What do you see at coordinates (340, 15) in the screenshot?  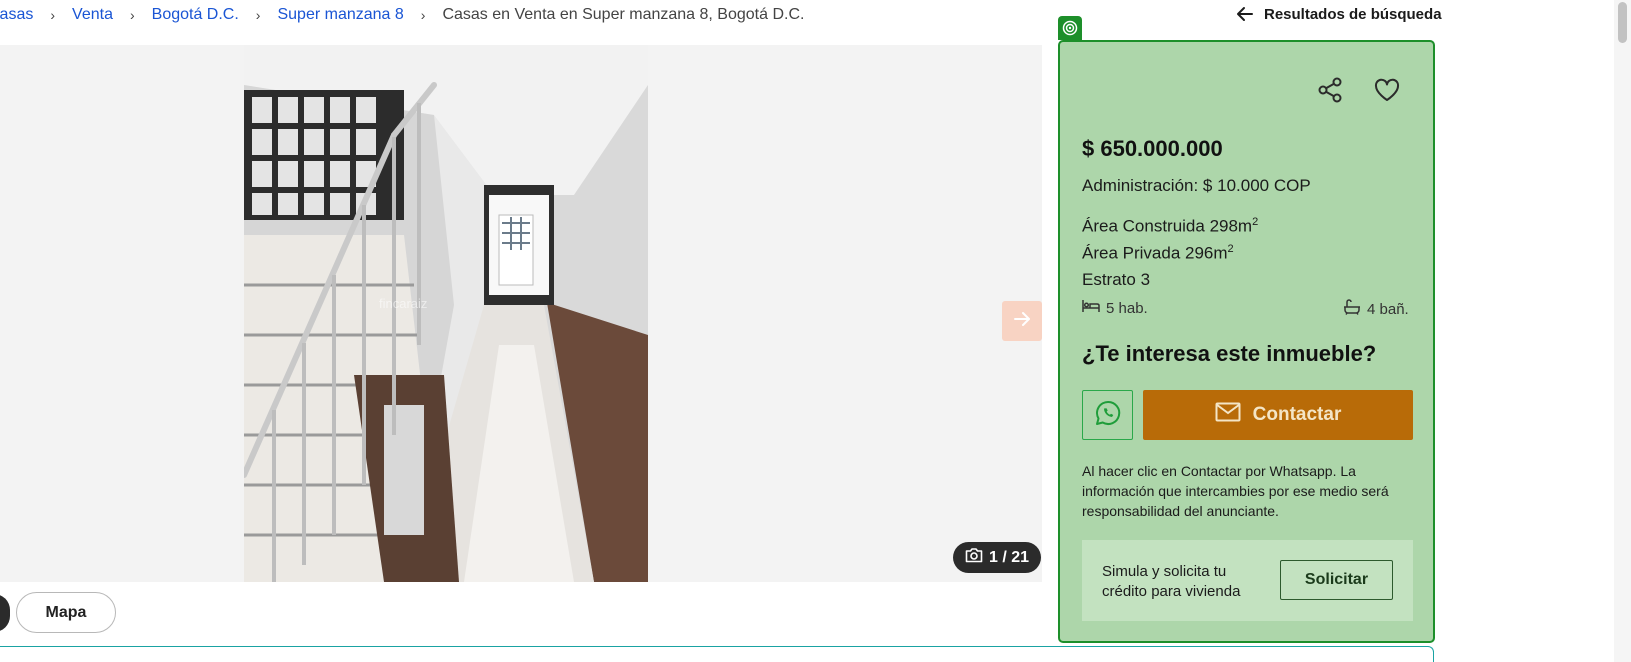 I see `breadcrumb-link-super-manzana: Super manzana 8` at bounding box center [340, 15].